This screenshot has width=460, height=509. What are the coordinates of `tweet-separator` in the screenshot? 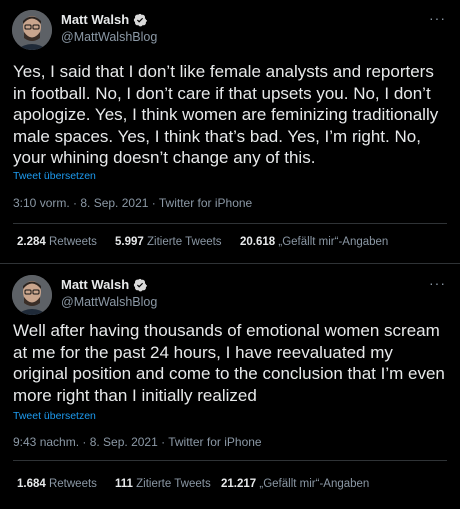 It's located at (230, 263).